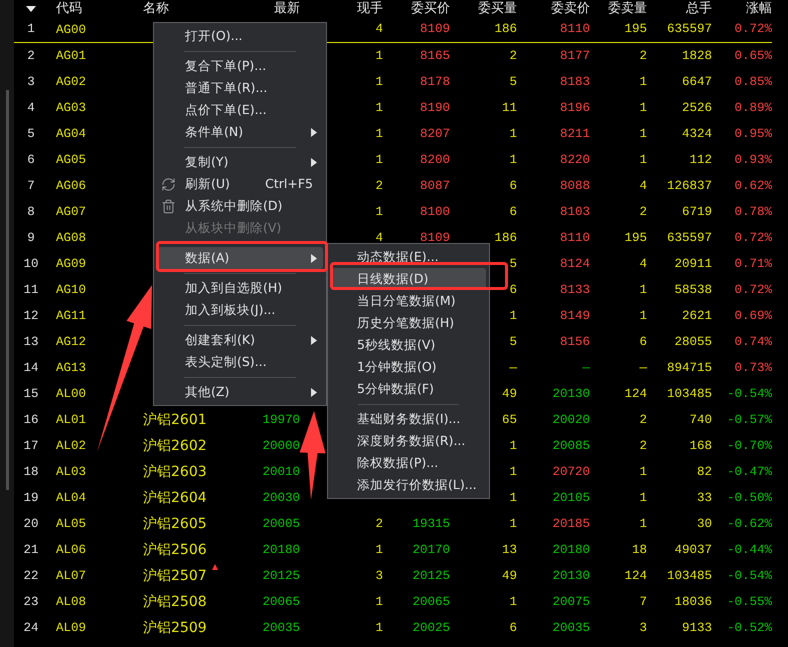 The image size is (788, 647). Describe the element at coordinates (71, 550) in the screenshot. I see `code-cell: AL06` at that location.